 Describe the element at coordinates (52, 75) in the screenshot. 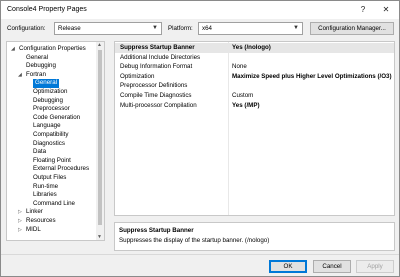

I see `tree-item: ◢ Fortran` at that location.